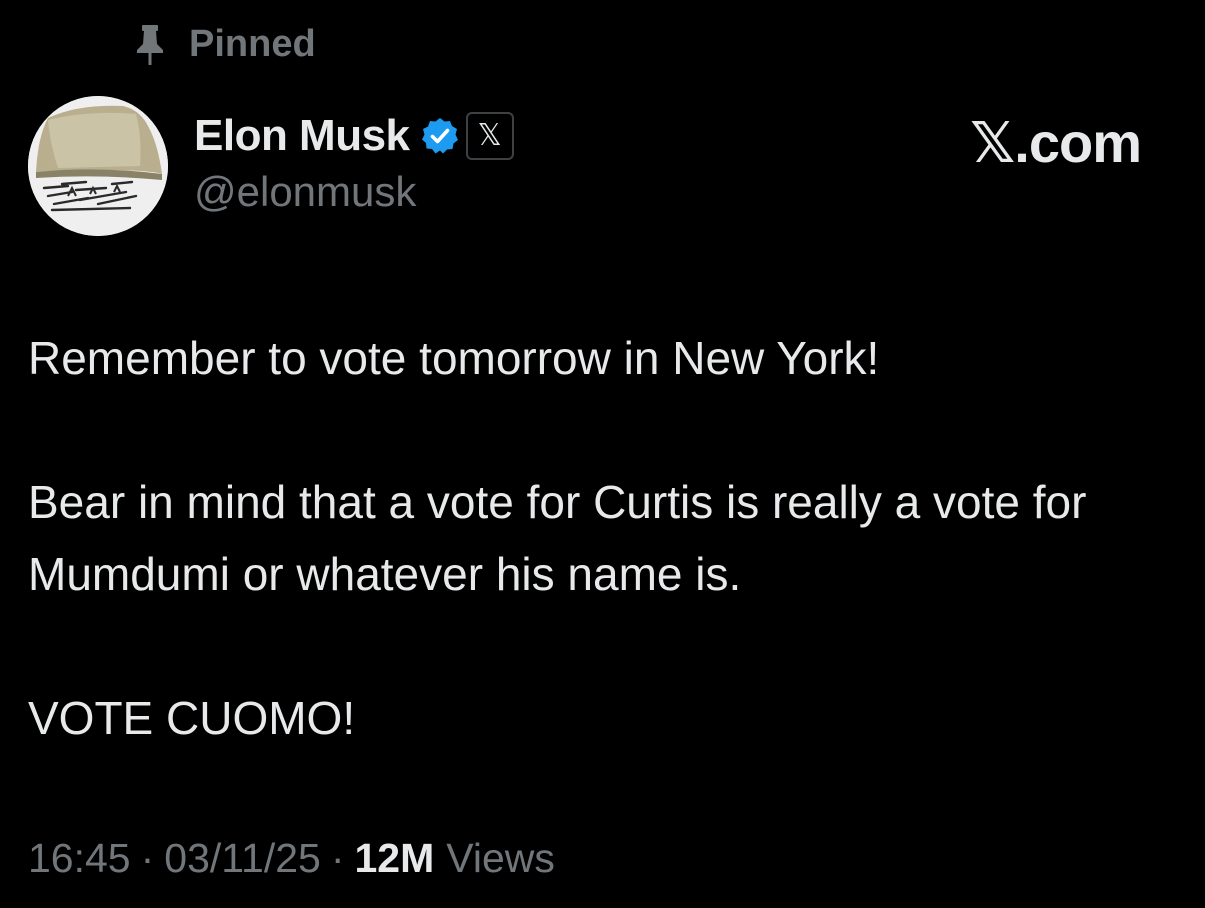 This screenshot has height=908, width=1205. What do you see at coordinates (150, 44) in the screenshot?
I see `pin-icon` at bounding box center [150, 44].